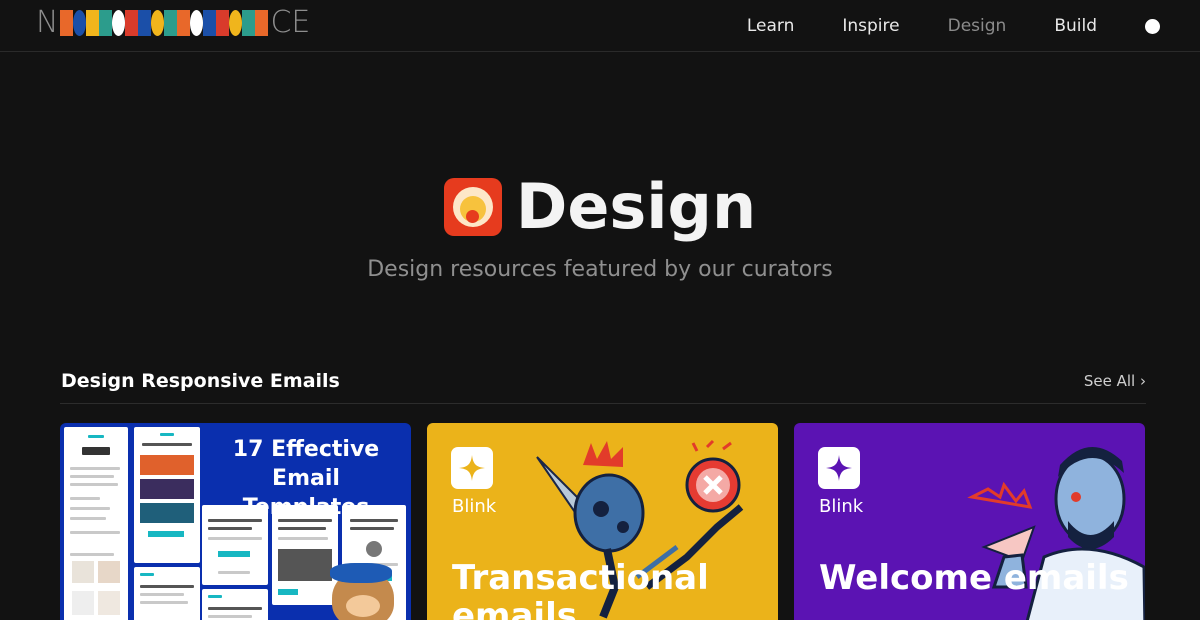 Image resolution: width=1200 pixels, height=620 pixels. What do you see at coordinates (974, 578) in the screenshot?
I see `card-title: Welcome emails` at bounding box center [974, 578].